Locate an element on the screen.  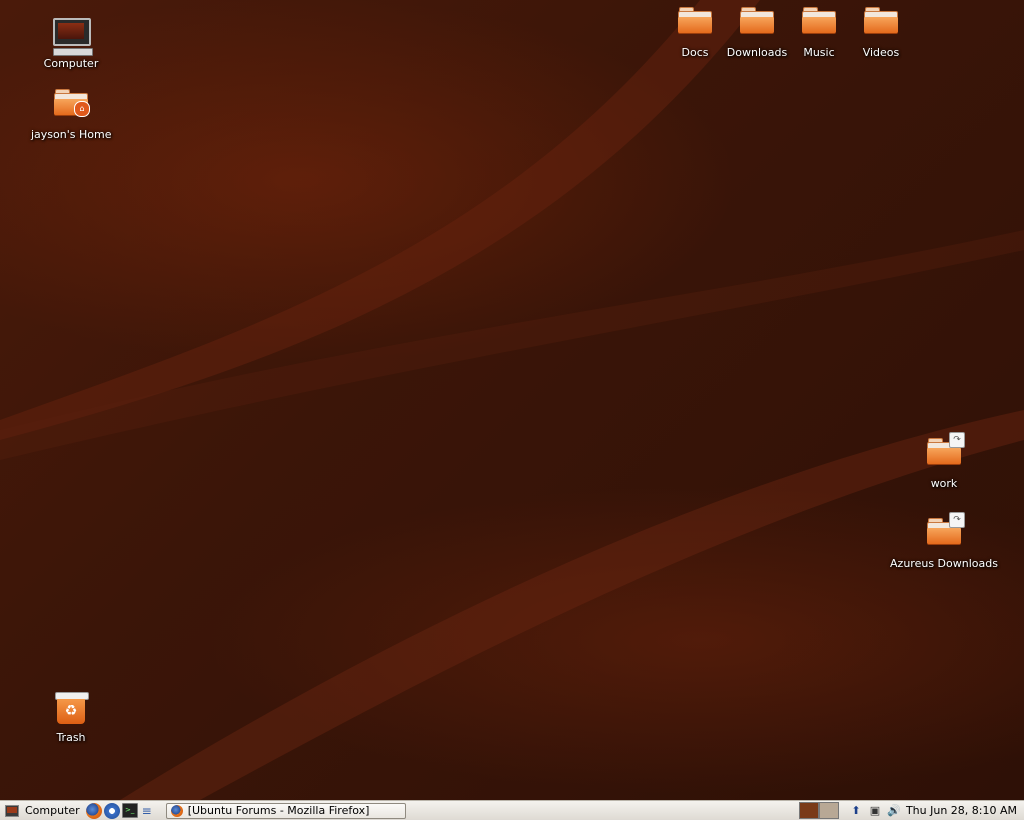
firefox-task-icon is located at coordinates (176, 810).